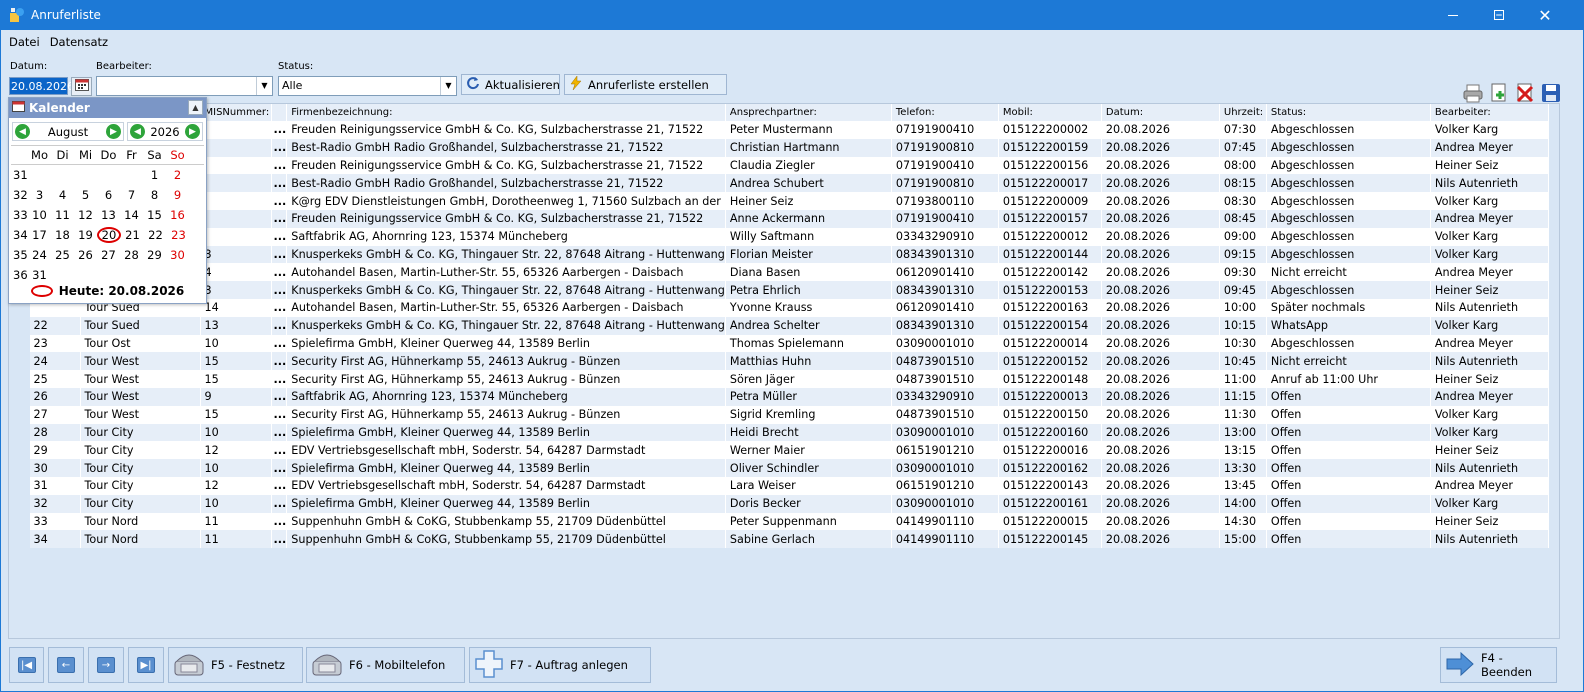 The height and width of the screenshot is (692, 1584). What do you see at coordinates (109, 235) in the screenshot?
I see `calendar-day: 20` at bounding box center [109, 235].